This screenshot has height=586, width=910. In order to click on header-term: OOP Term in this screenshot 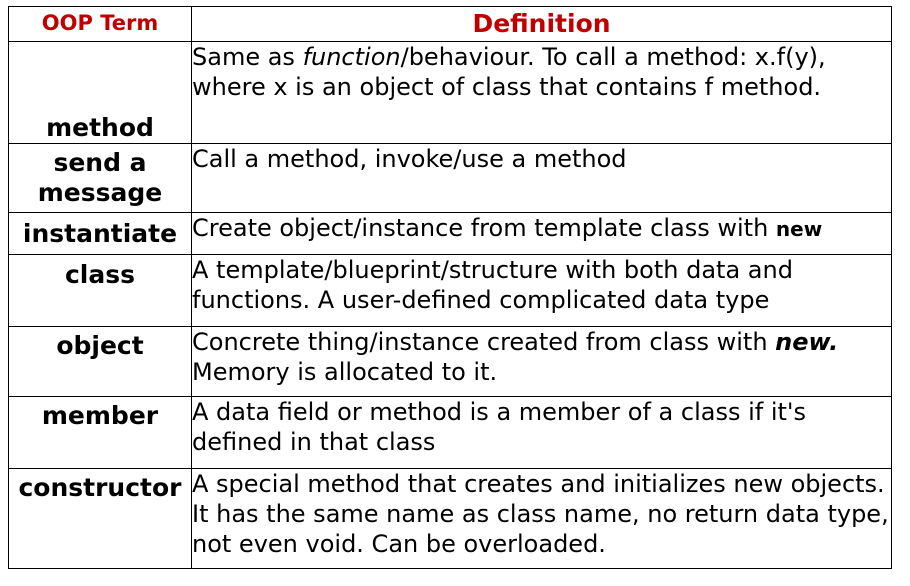, I will do `click(100, 24)`.